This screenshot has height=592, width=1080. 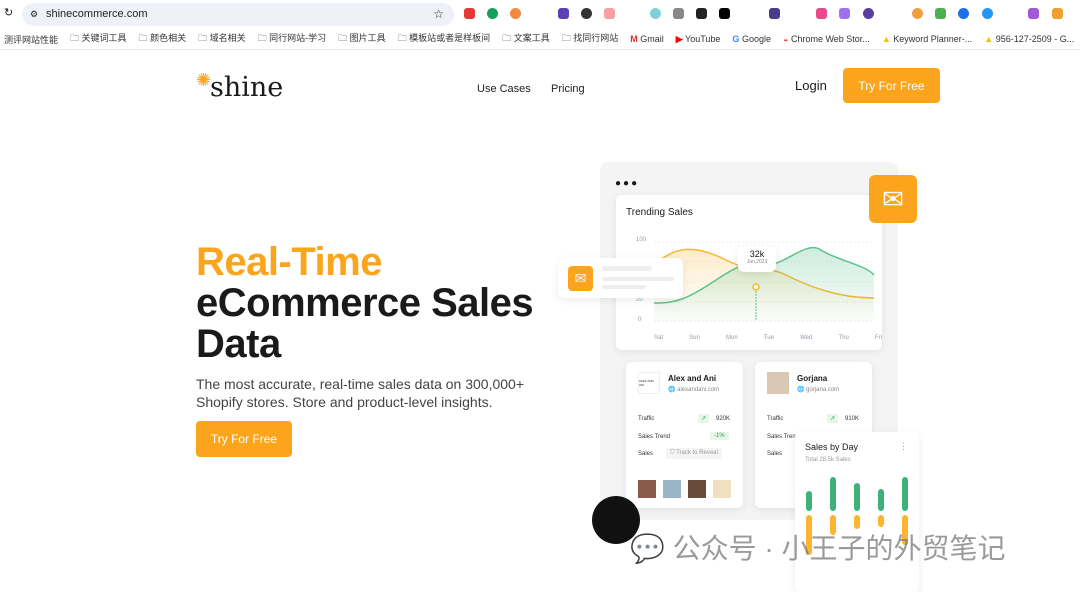 What do you see at coordinates (34, 14) in the screenshot?
I see `site-settings-icon: ⚙` at bounding box center [34, 14].